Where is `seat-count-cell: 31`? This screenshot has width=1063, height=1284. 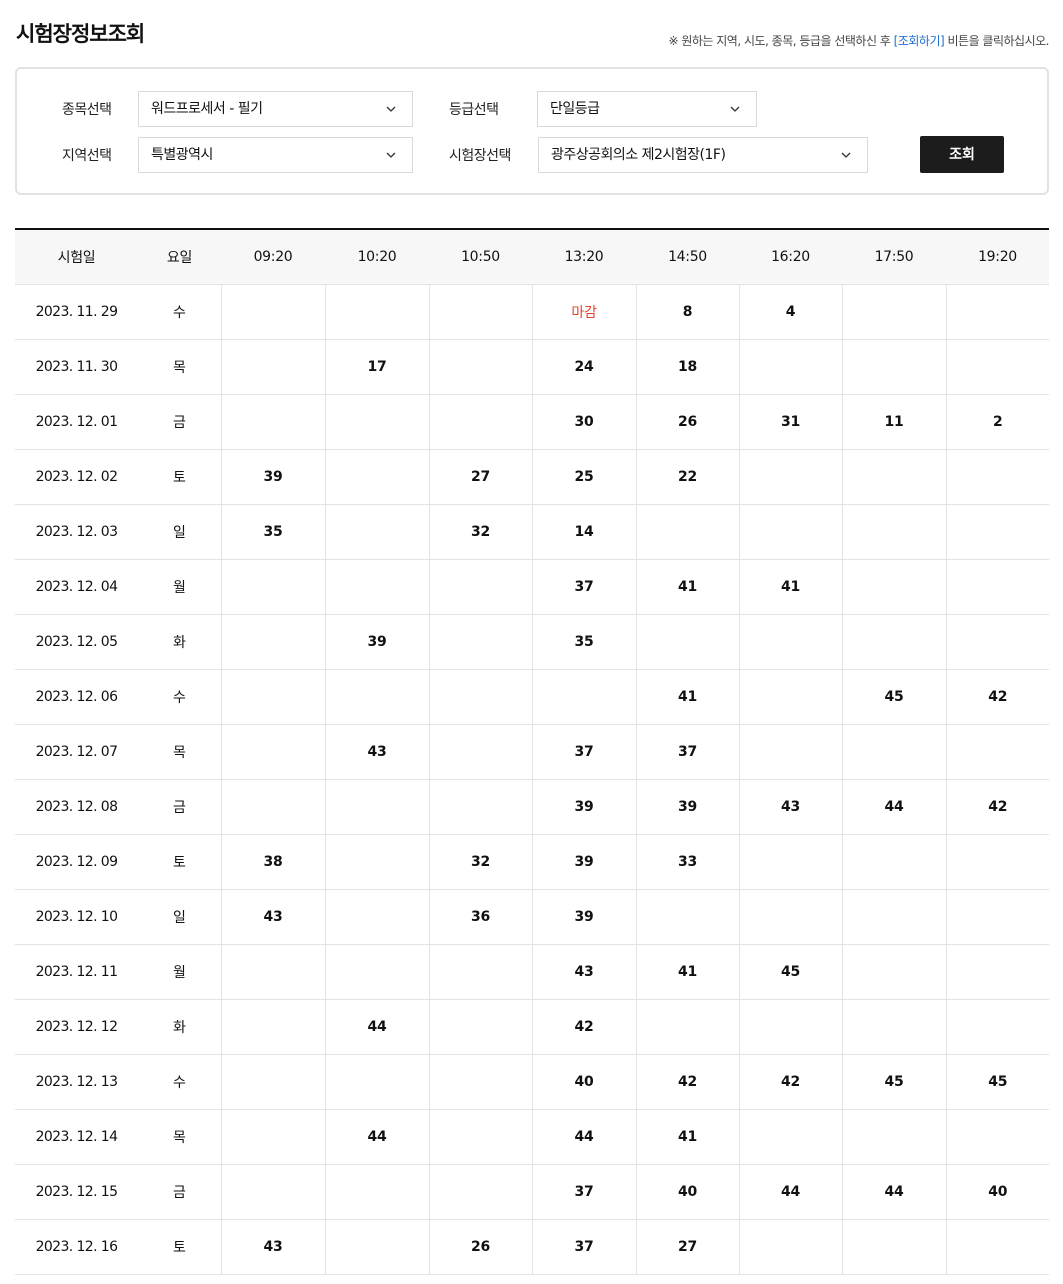 seat-count-cell: 31 is located at coordinates (790, 422).